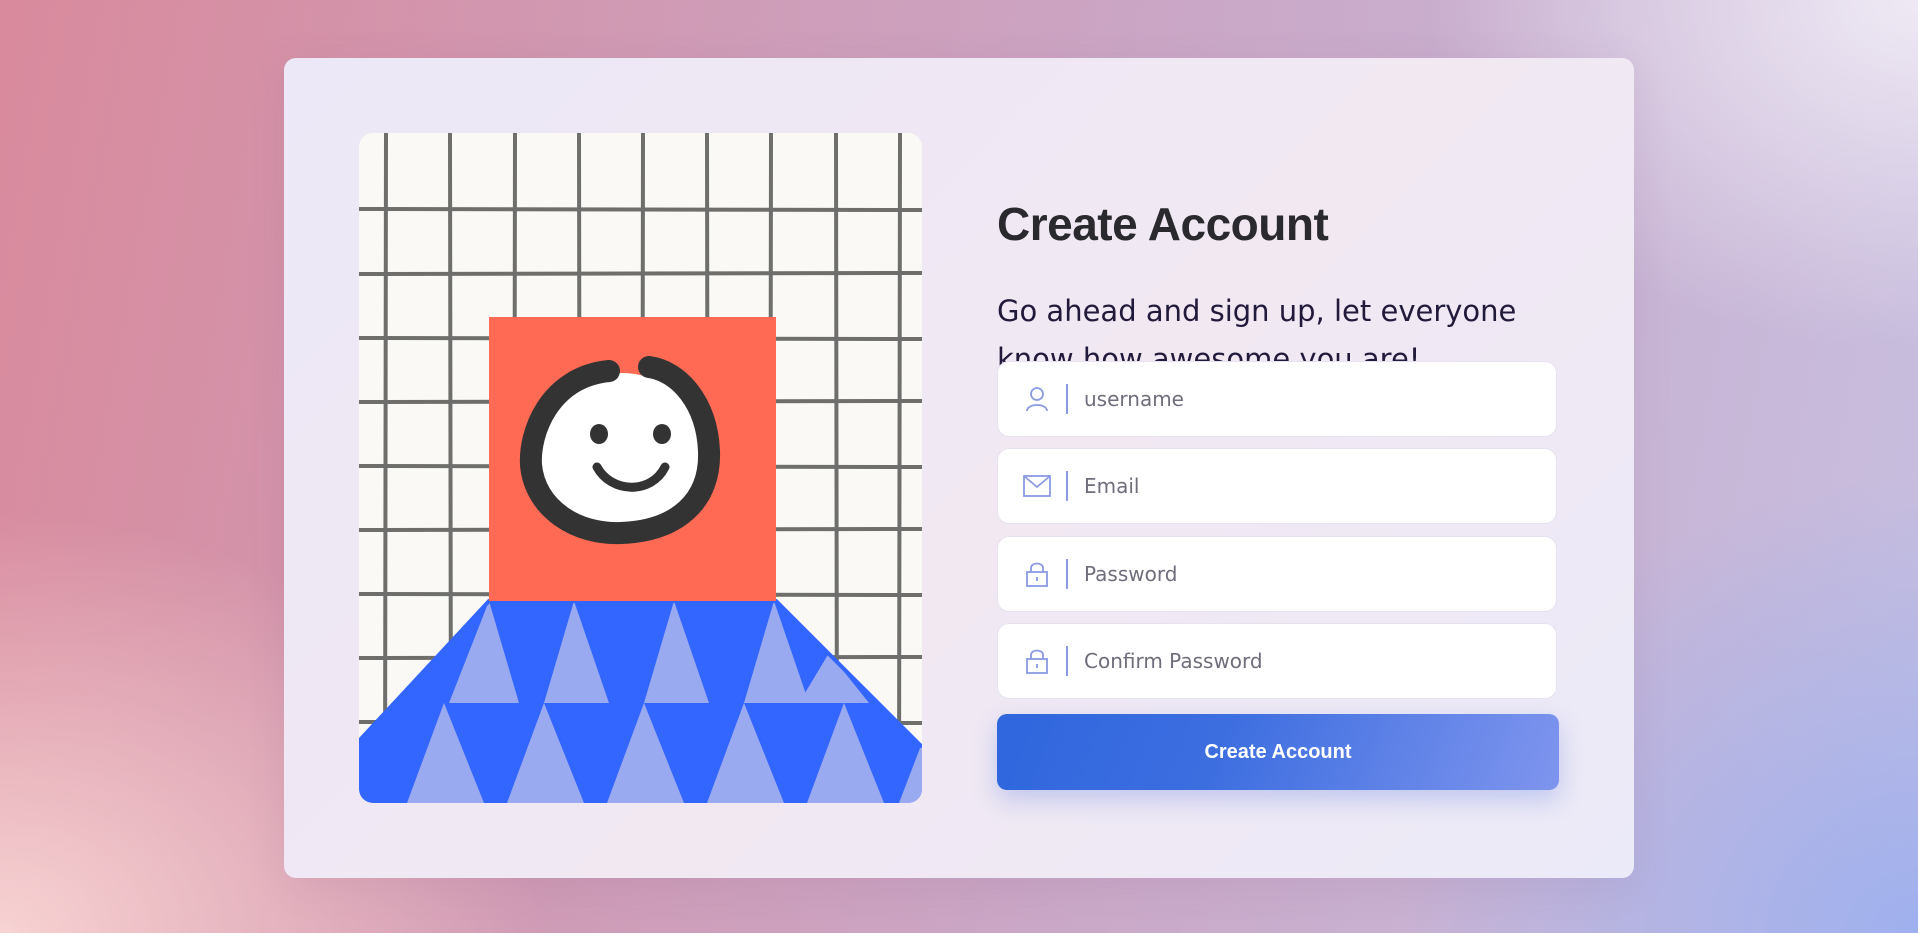 This screenshot has height=933, width=1918. Describe the element at coordinates (1319, 661) in the screenshot. I see `confirm-password-input` at that location.